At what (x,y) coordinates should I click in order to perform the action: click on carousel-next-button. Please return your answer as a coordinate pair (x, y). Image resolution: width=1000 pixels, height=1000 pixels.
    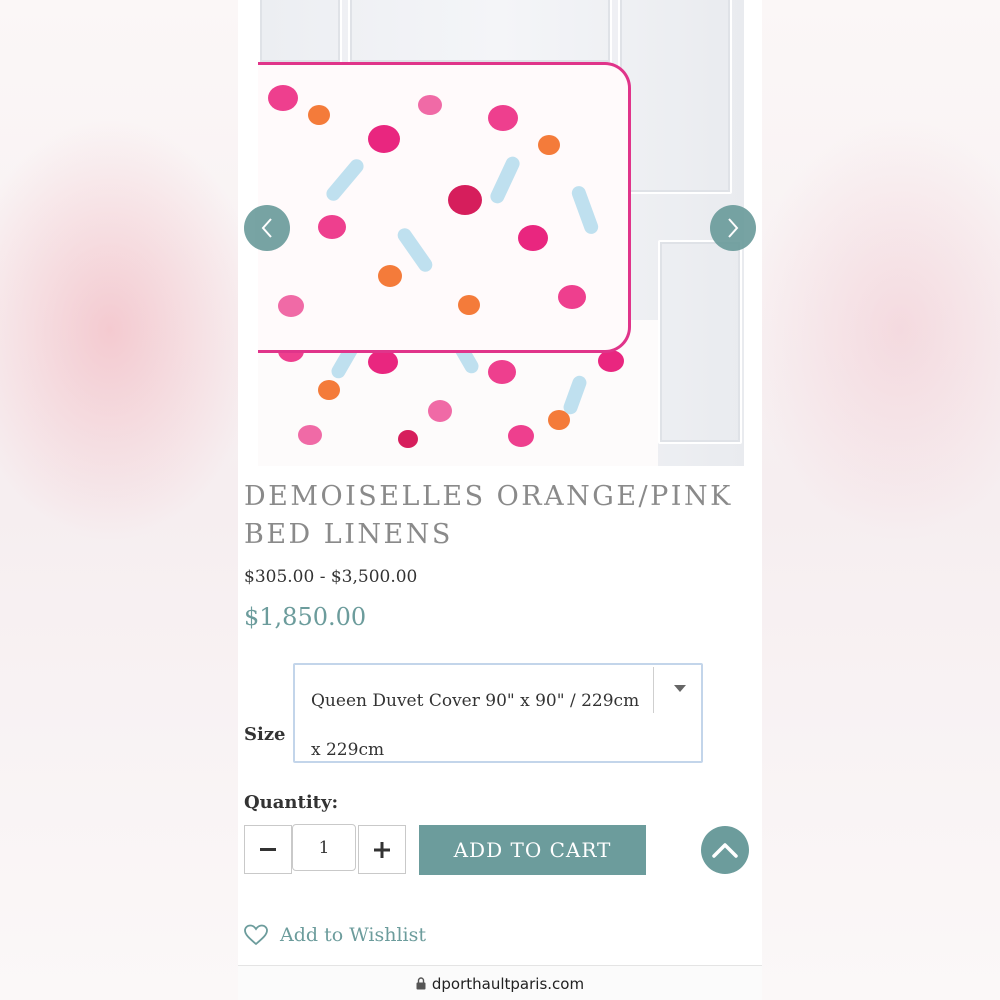
    Looking at the image, I should click on (733, 228).